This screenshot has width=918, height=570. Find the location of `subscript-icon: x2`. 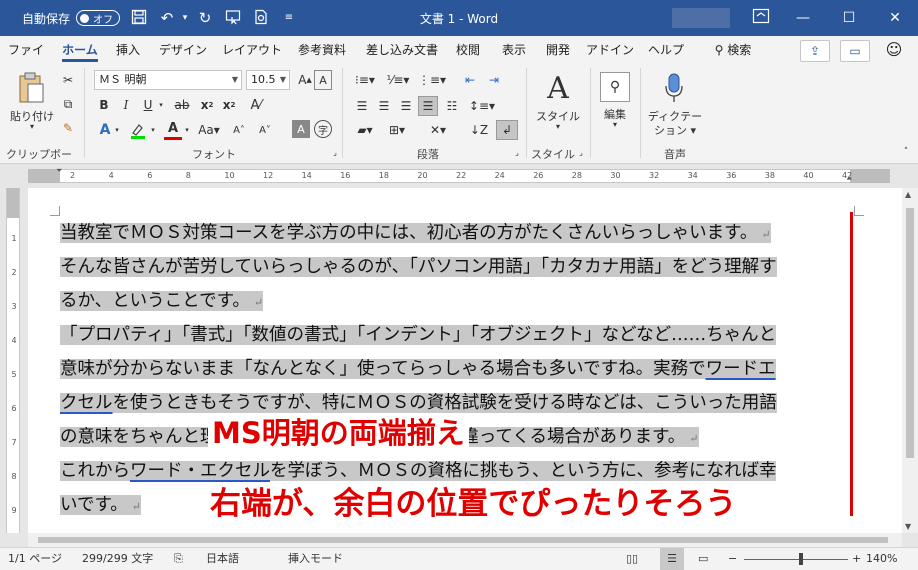

subscript-icon: x2 is located at coordinates (207, 105).